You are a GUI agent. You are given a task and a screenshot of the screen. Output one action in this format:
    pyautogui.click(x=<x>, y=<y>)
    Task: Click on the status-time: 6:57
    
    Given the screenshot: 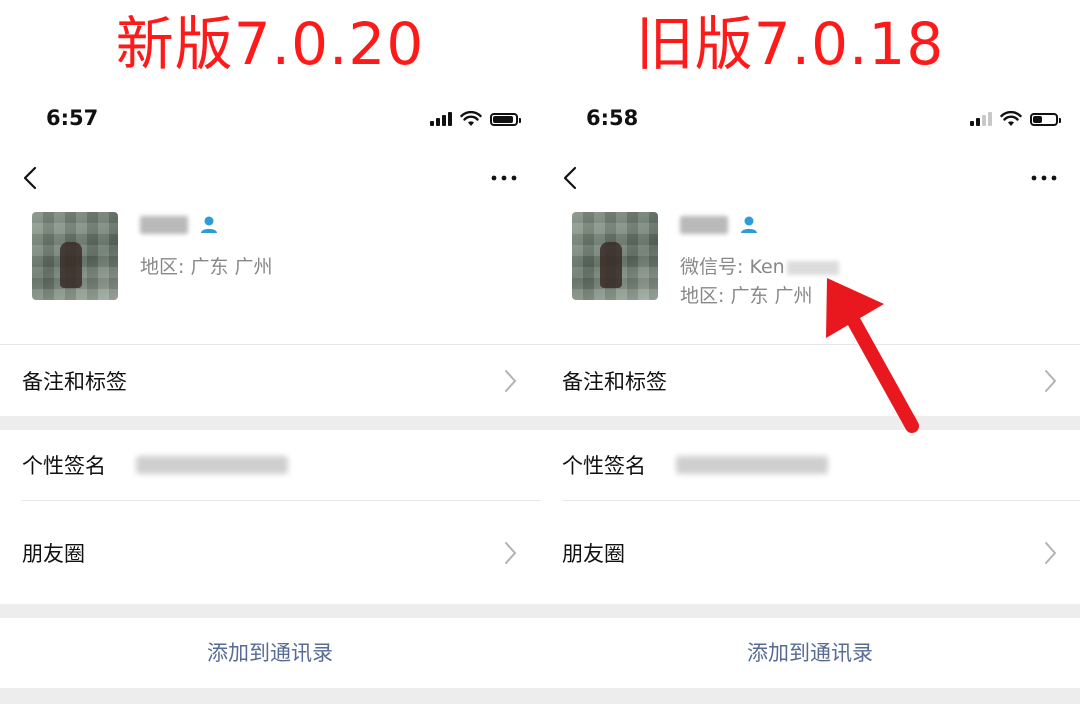 What is the action you would take?
    pyautogui.click(x=72, y=118)
    